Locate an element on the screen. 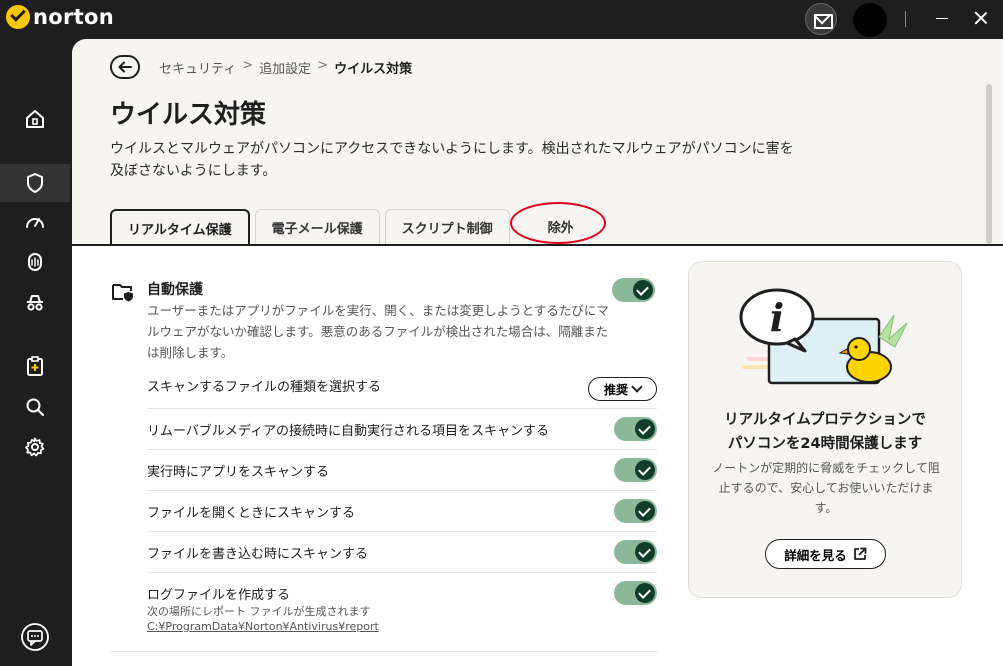  file-types-value: 推奨 is located at coordinates (615, 389).